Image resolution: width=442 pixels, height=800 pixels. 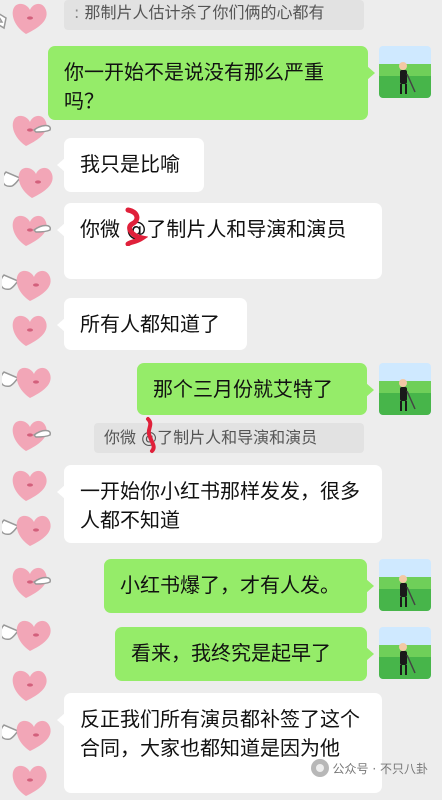 I want to click on quoted-text: 你微 @了制片人和导演和演员, so click(x=211, y=437).